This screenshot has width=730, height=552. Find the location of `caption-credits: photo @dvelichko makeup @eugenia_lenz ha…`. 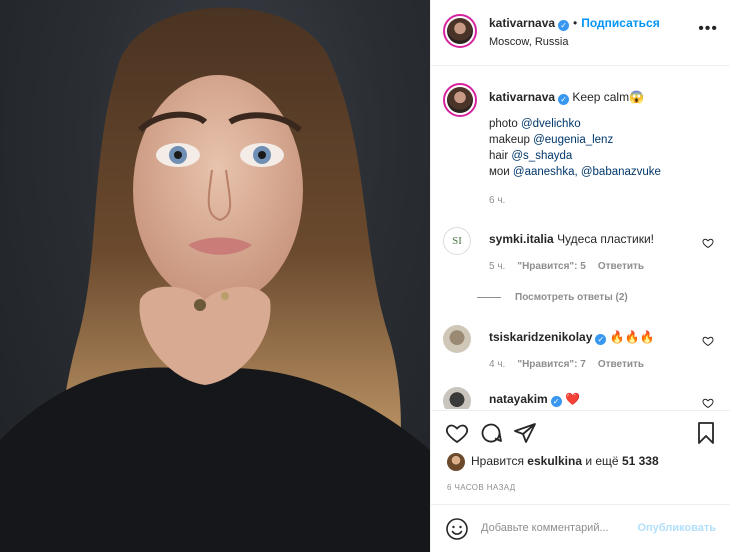

caption-credits: photo @dvelichko makeup @eugenia_lenz ha… is located at coordinates (591, 148).